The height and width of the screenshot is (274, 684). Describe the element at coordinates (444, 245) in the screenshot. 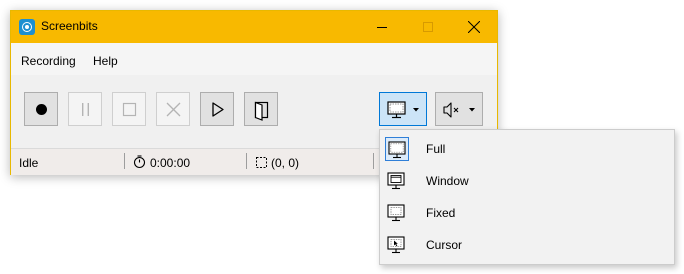

I see `menu-item-label: Cursor` at that location.